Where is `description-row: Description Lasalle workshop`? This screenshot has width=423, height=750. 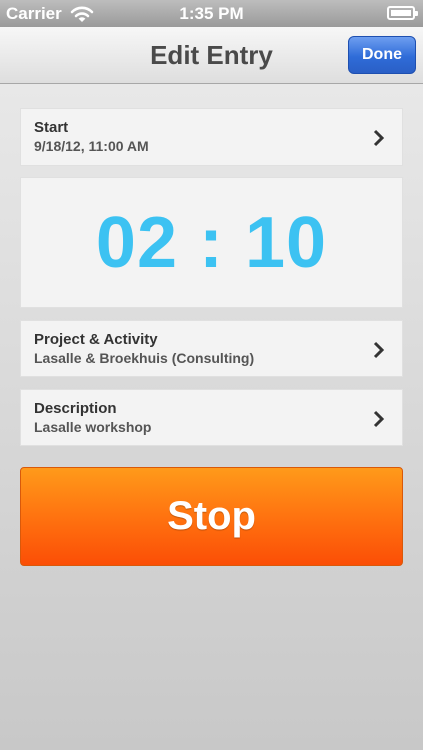
description-row: Description Lasalle workshop is located at coordinates (211, 417).